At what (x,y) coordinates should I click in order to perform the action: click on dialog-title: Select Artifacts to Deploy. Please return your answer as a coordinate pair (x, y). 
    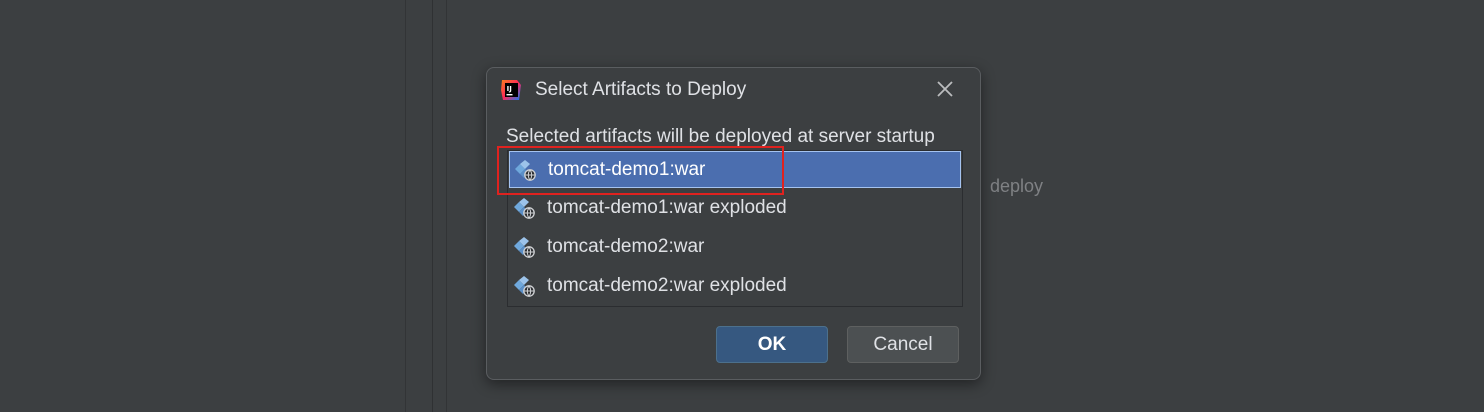
    Looking at the image, I should click on (641, 89).